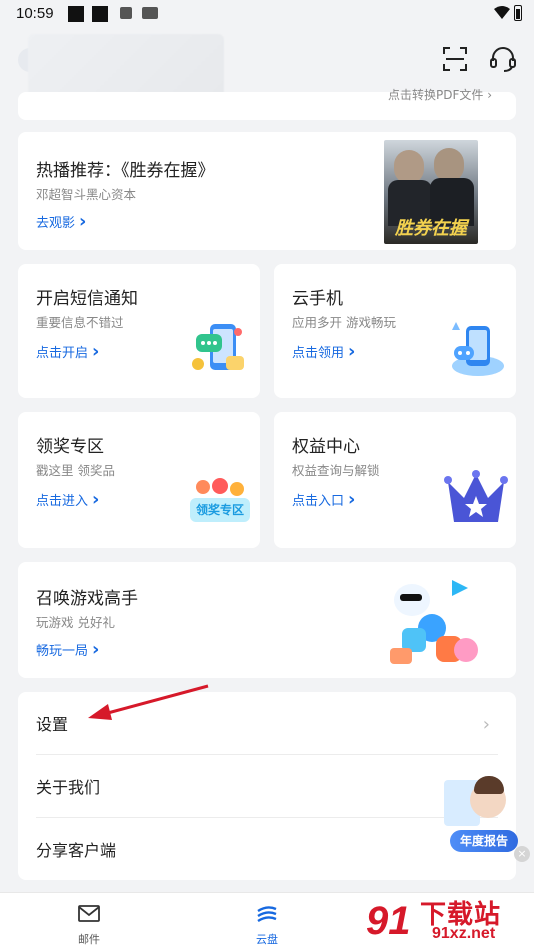  I want to click on cloud-phone-card: 云手机 应用多开 游戏畅玩 点击领用, so click(395, 331).